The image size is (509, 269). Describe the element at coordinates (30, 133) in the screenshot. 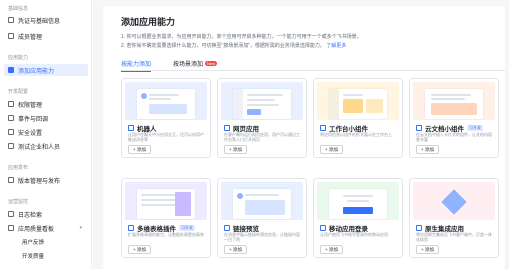

I see `sidebar-item-label: 安全设置` at that location.